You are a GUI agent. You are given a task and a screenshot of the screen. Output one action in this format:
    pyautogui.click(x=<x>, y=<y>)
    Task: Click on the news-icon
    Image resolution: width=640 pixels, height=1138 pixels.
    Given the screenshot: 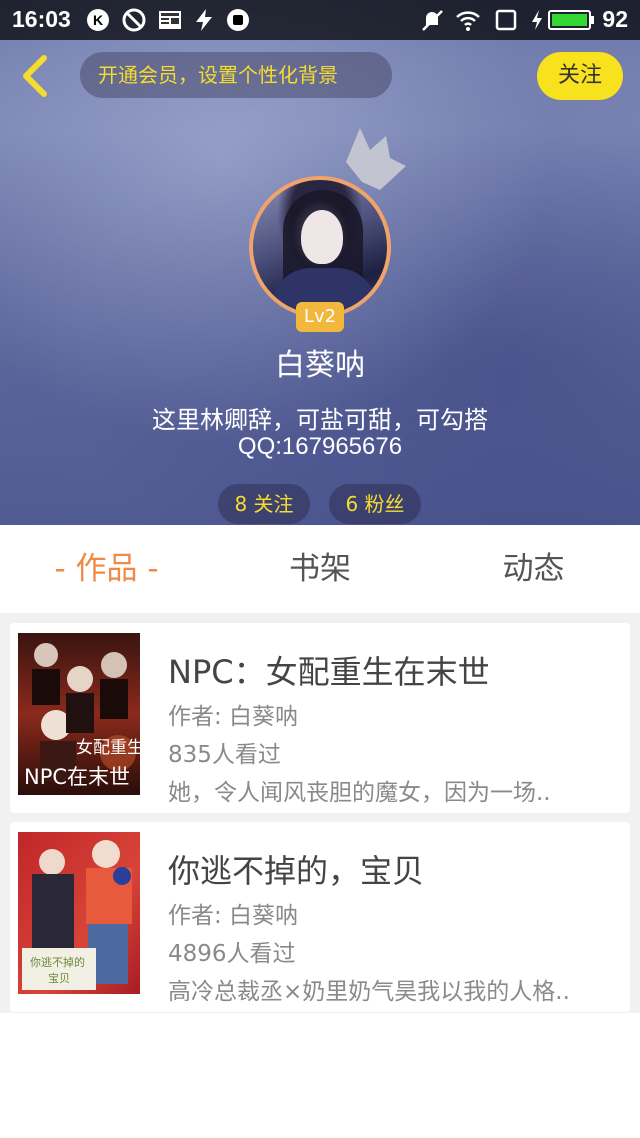 What is the action you would take?
    pyautogui.click(x=170, y=20)
    